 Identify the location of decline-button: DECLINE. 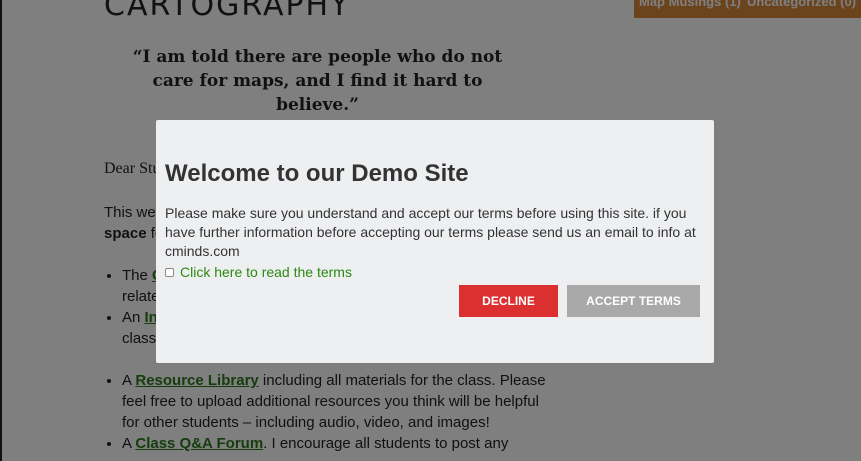
(508, 301).